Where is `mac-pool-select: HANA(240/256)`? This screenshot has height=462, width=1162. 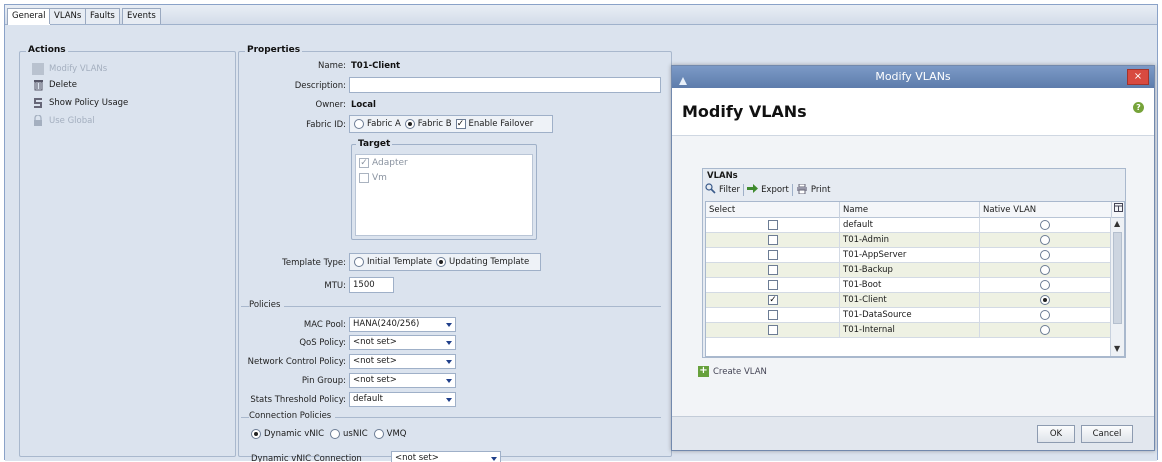 mac-pool-select: HANA(240/256) is located at coordinates (402, 324).